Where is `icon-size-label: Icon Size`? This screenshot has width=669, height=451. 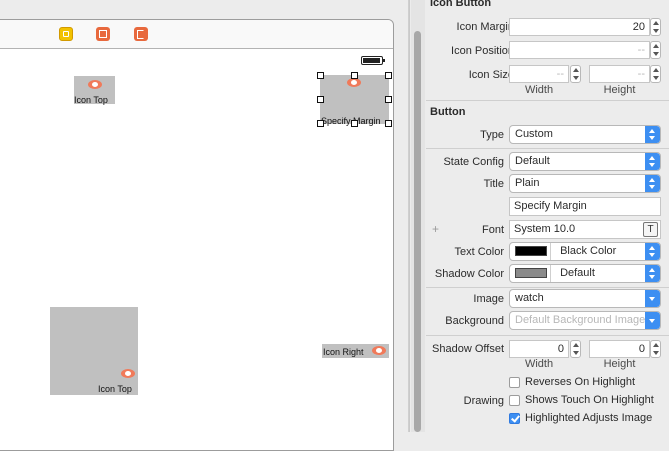 icon-size-label: Icon Size is located at coordinates (491, 75).